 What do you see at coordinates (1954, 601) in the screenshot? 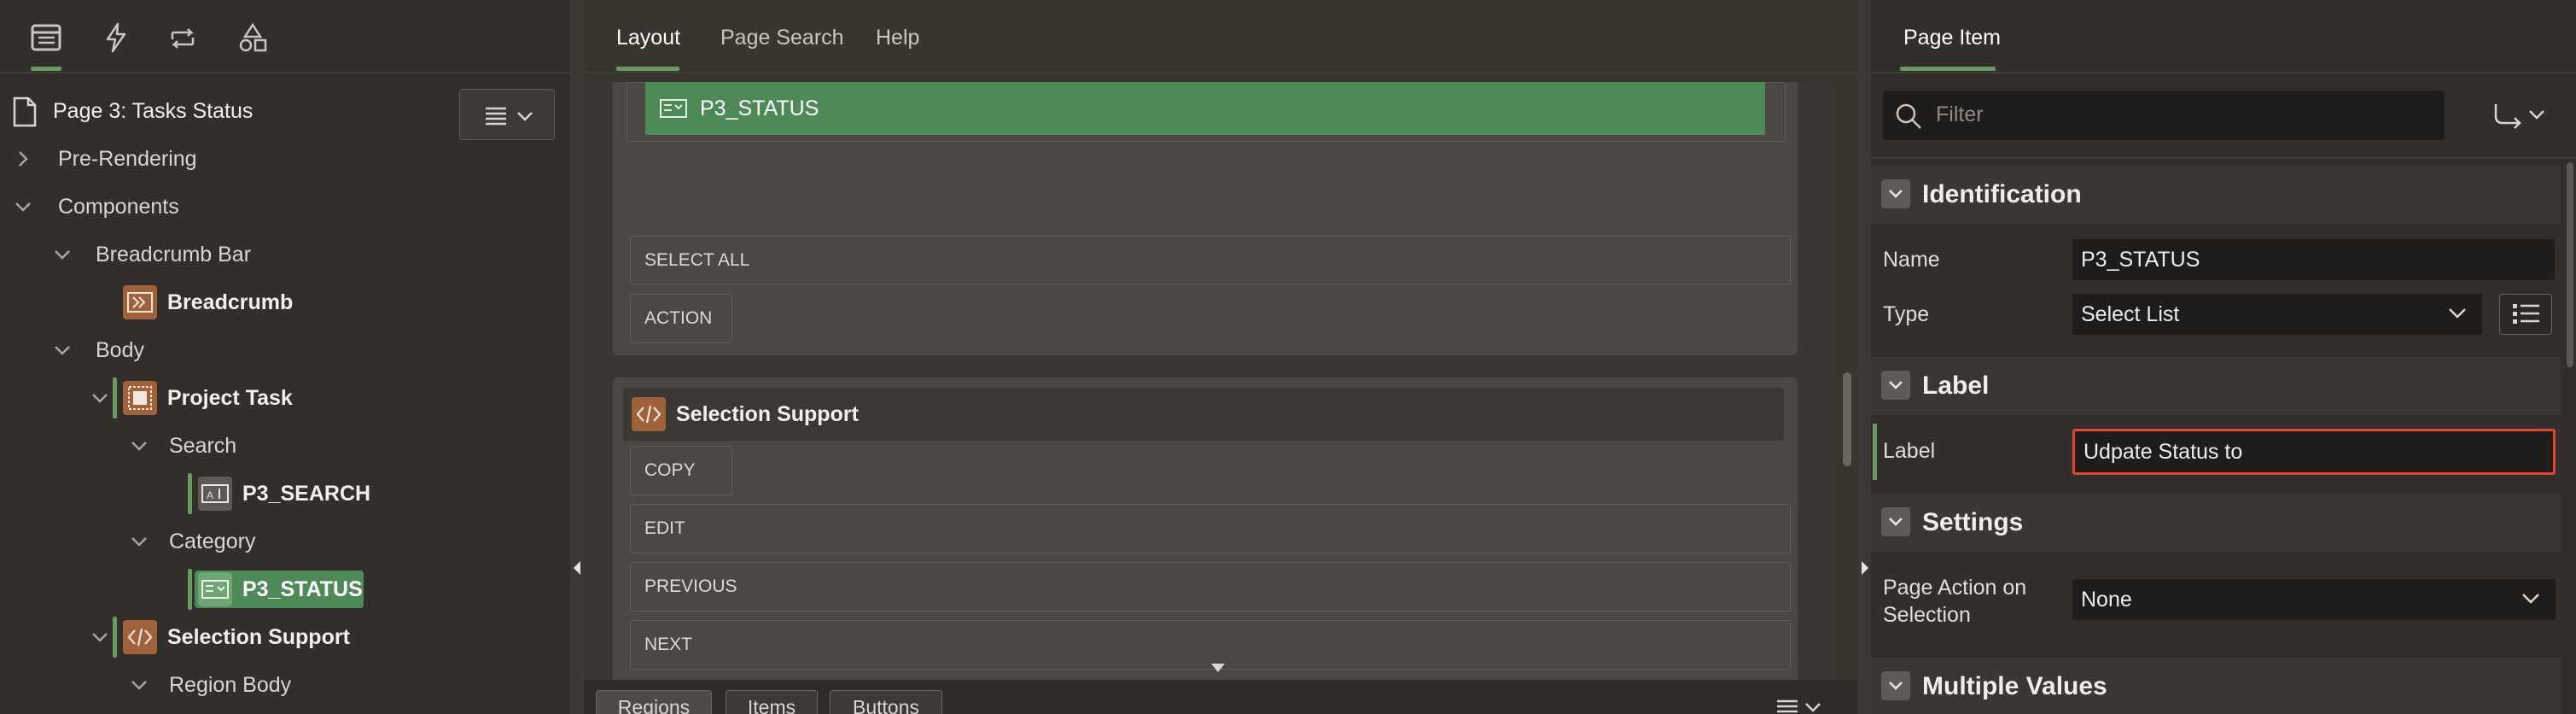
I see `page-action-label: Page Action on Selection` at bounding box center [1954, 601].